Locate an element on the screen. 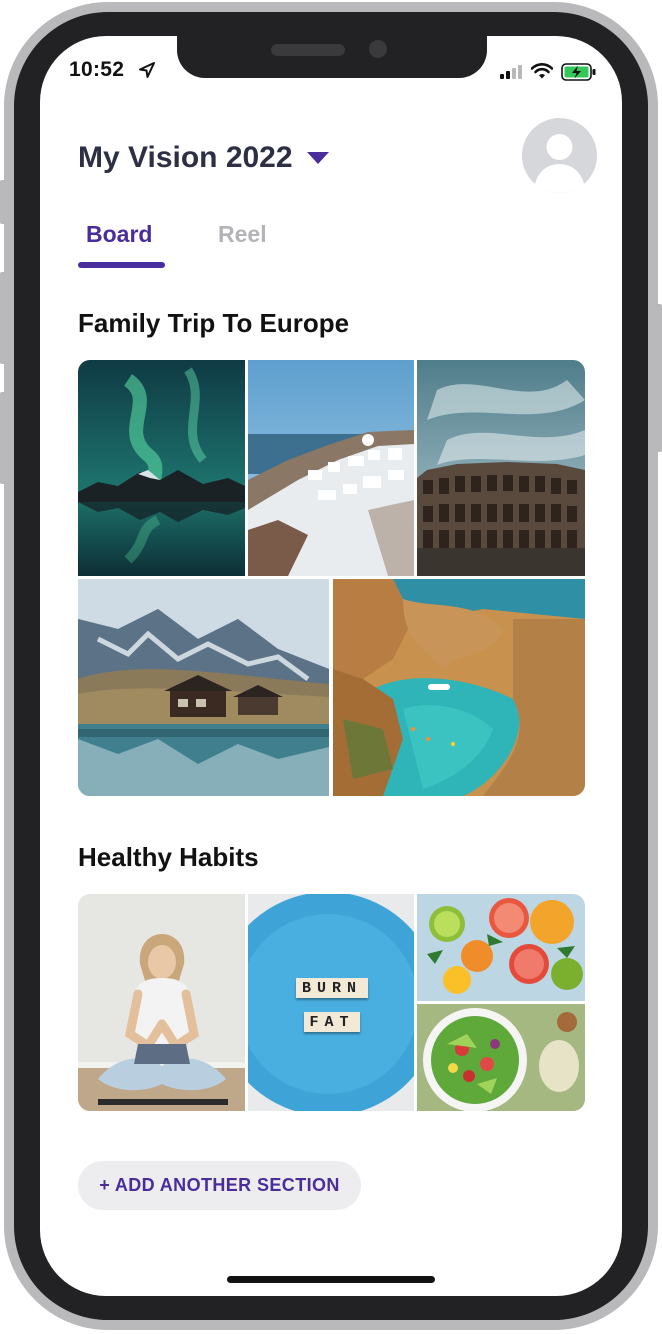 This screenshot has height=1334, width=662. letter-tiles-burn: BURN is located at coordinates (332, 988).